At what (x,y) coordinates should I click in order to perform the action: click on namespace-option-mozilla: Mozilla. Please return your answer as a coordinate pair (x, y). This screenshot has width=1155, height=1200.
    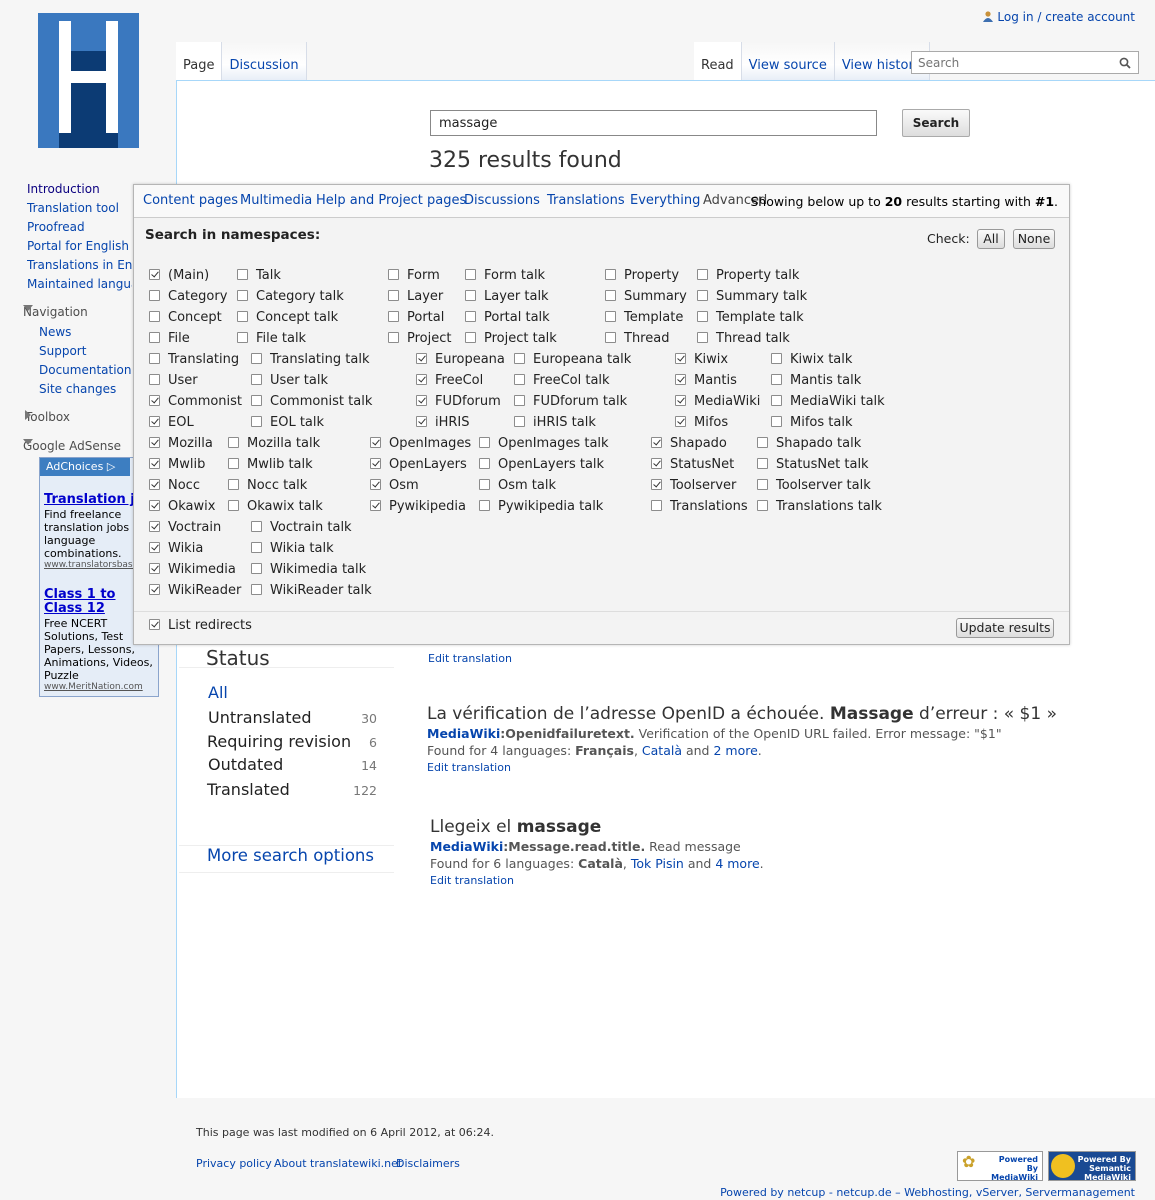
    Looking at the image, I should click on (181, 444).